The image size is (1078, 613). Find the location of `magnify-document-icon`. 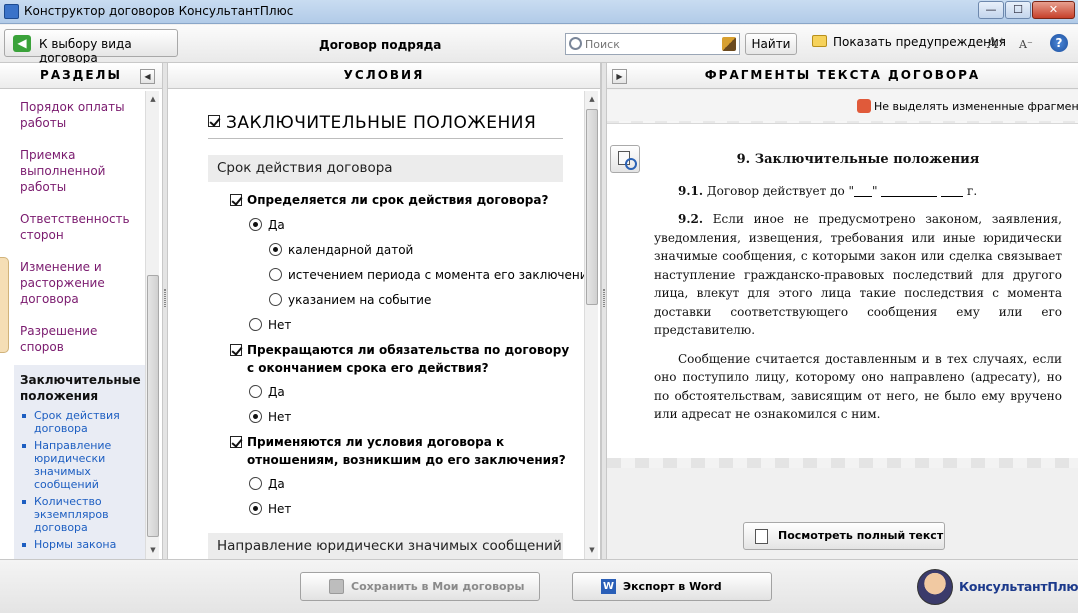

magnify-document-icon is located at coordinates (625, 159).